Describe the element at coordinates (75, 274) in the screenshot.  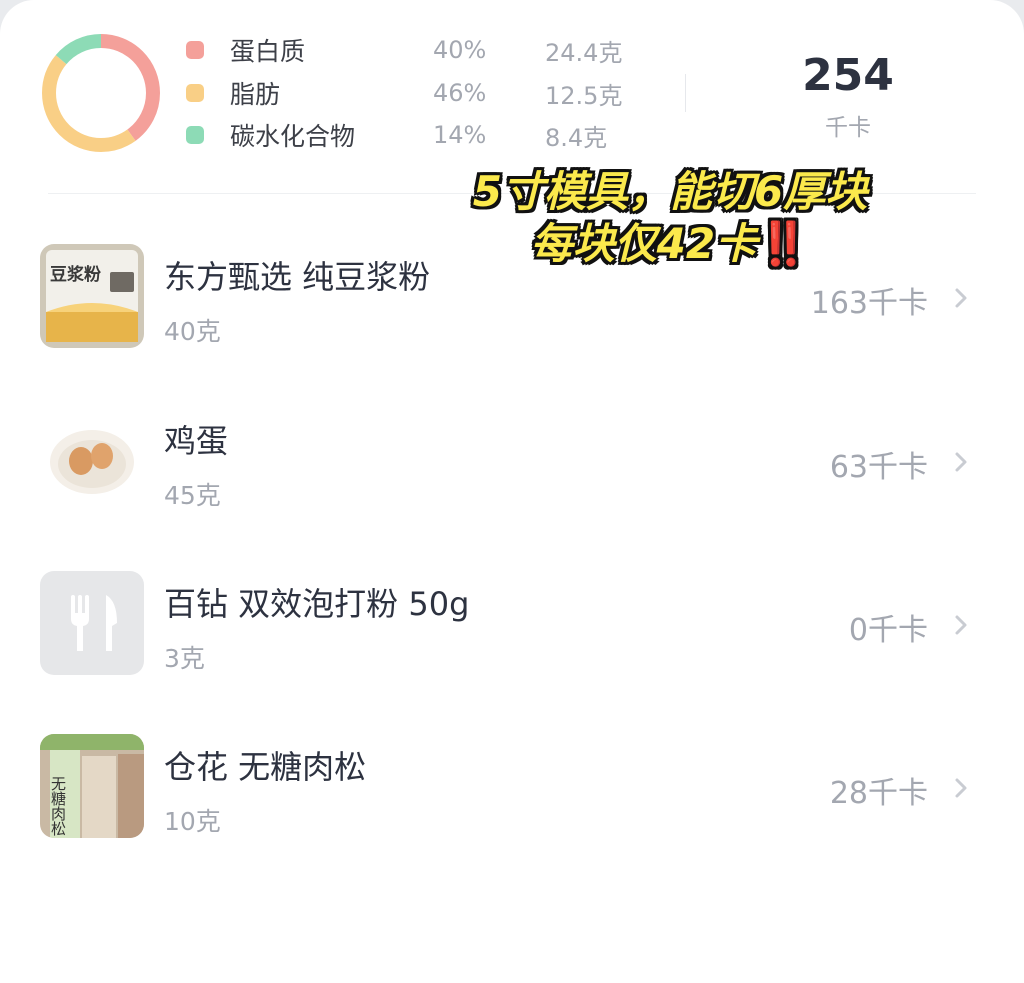
I see `soy-package-label: 豆浆粉` at that location.